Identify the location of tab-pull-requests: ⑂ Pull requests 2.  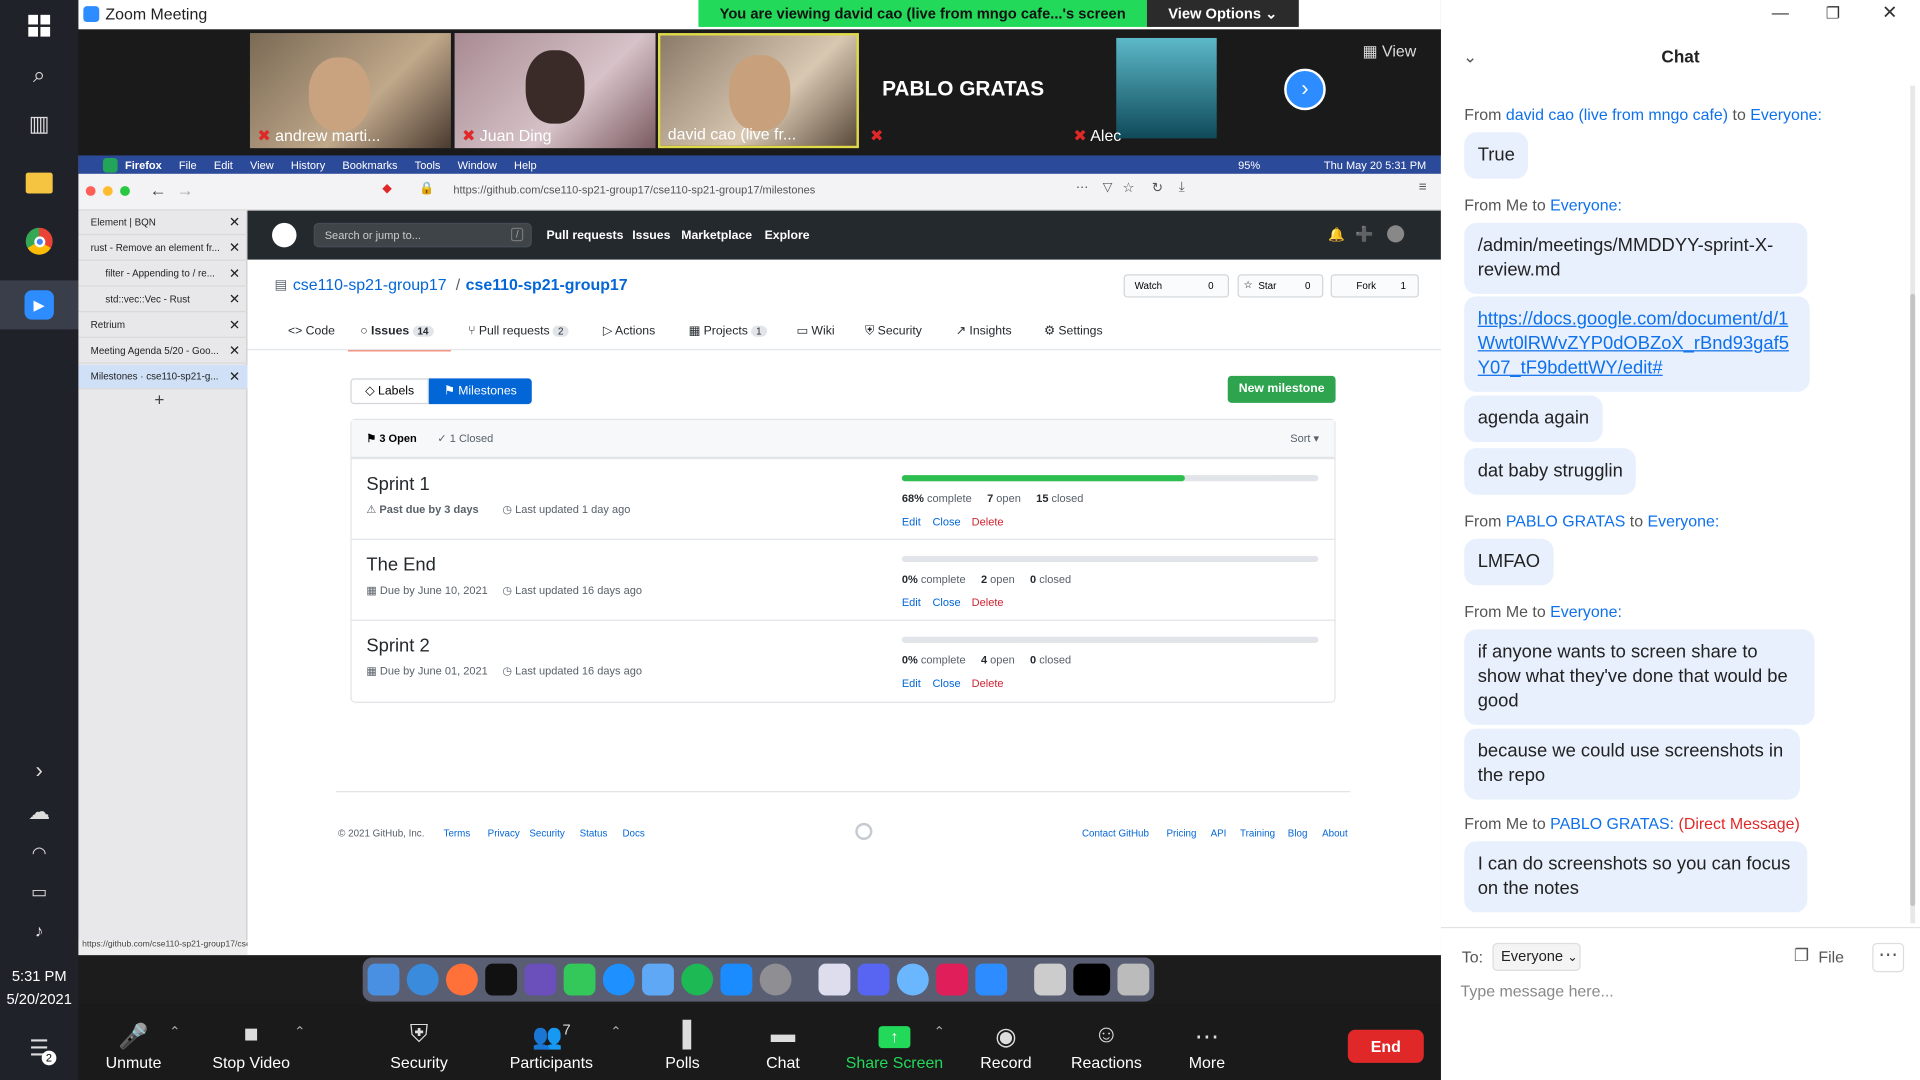
(518, 331).